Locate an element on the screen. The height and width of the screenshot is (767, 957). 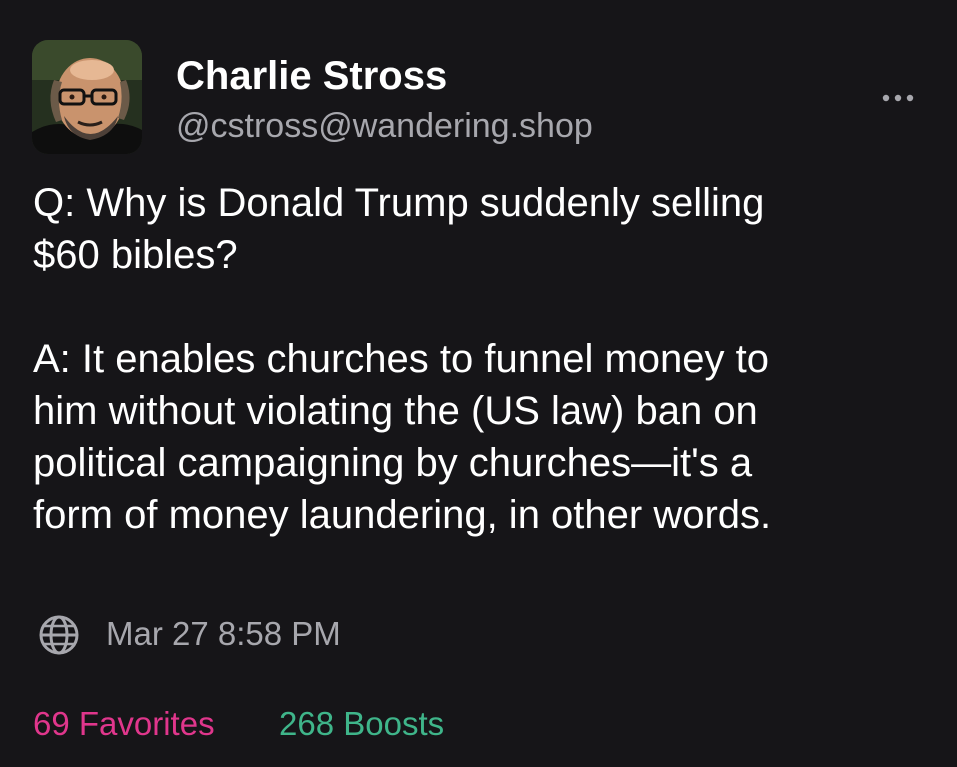
avatar-image is located at coordinates (87, 97).